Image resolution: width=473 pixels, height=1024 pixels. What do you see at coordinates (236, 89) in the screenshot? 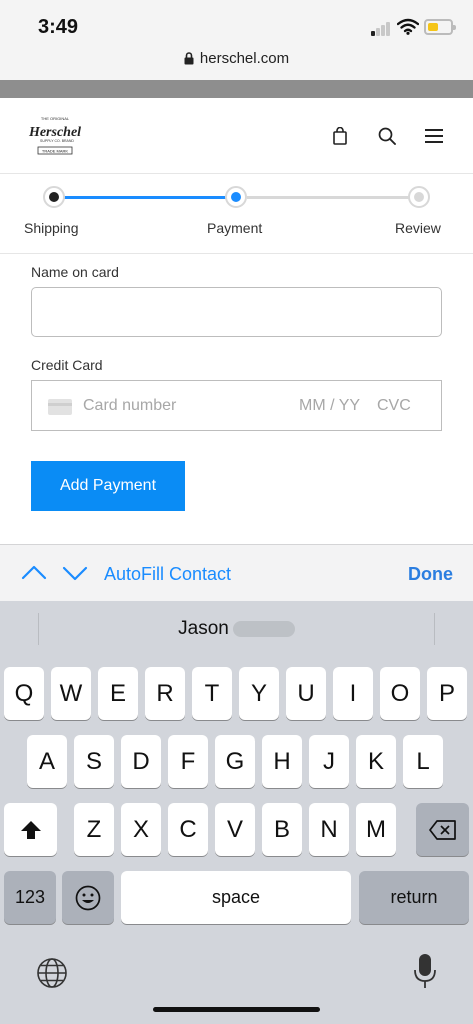
I see `page-top-strip` at bounding box center [236, 89].